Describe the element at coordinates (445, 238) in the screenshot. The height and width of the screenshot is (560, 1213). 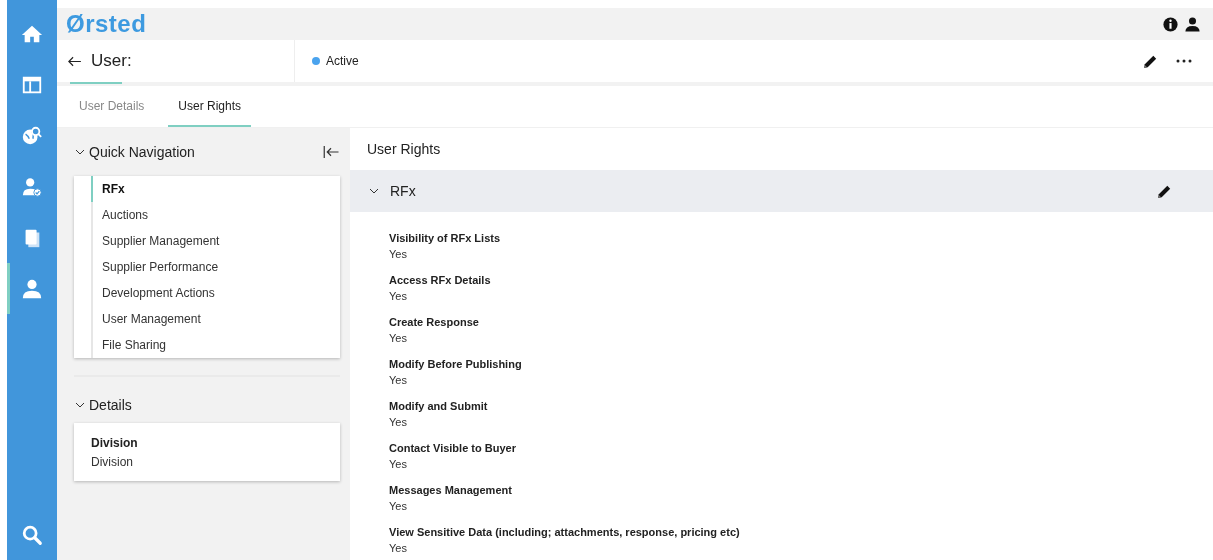
I see `right-label: Visibility of RFx Lists` at that location.